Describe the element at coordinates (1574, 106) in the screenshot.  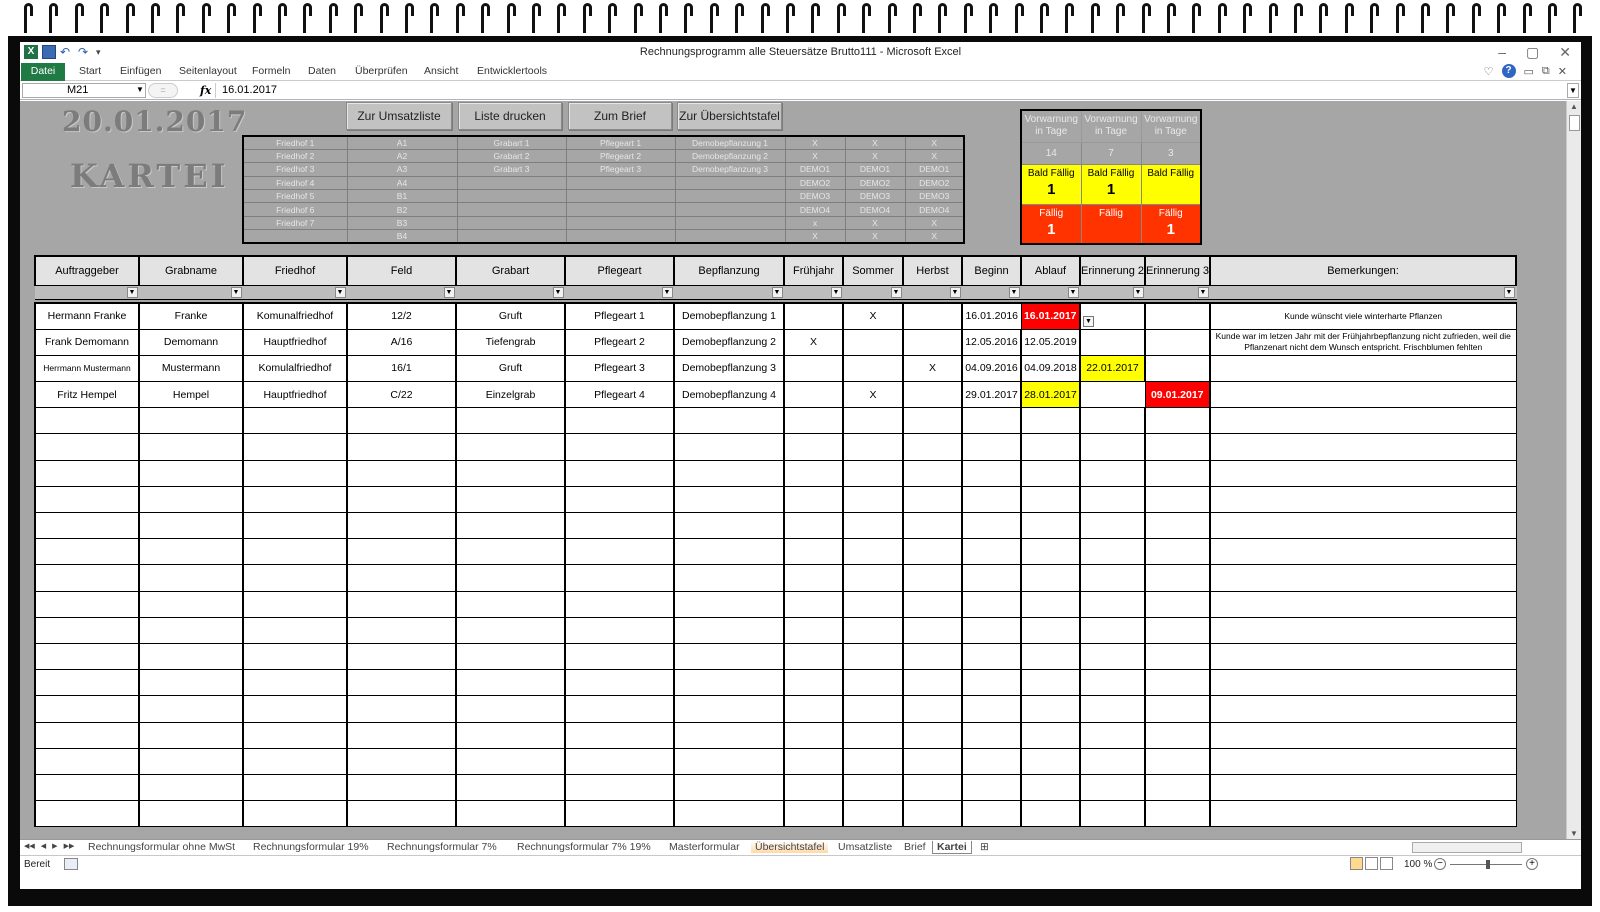
I see `scroll-up-icon: ▲` at that location.